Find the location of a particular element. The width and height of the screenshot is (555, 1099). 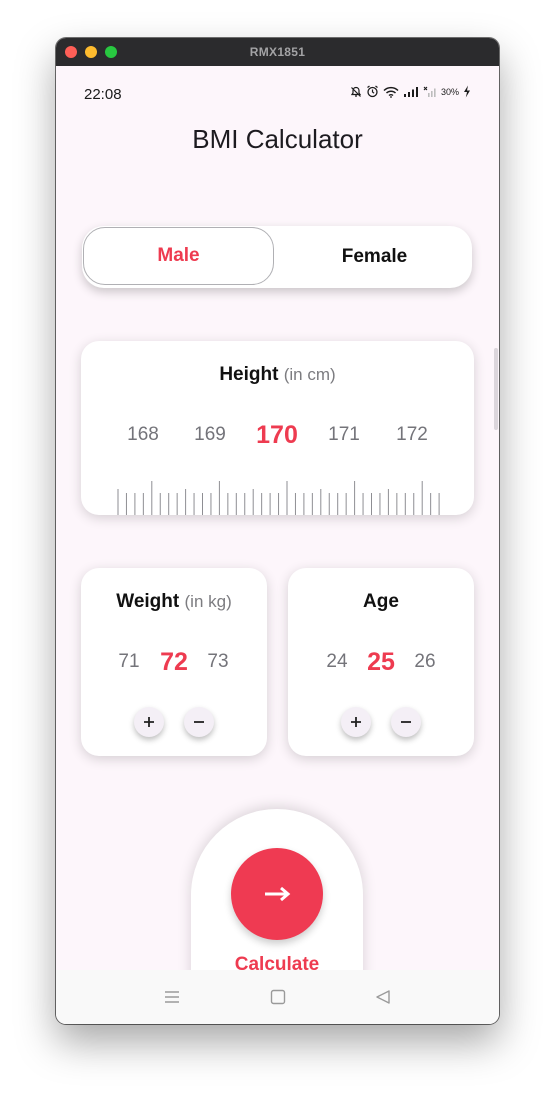

page-title: BMI Calculator is located at coordinates (277, 139).